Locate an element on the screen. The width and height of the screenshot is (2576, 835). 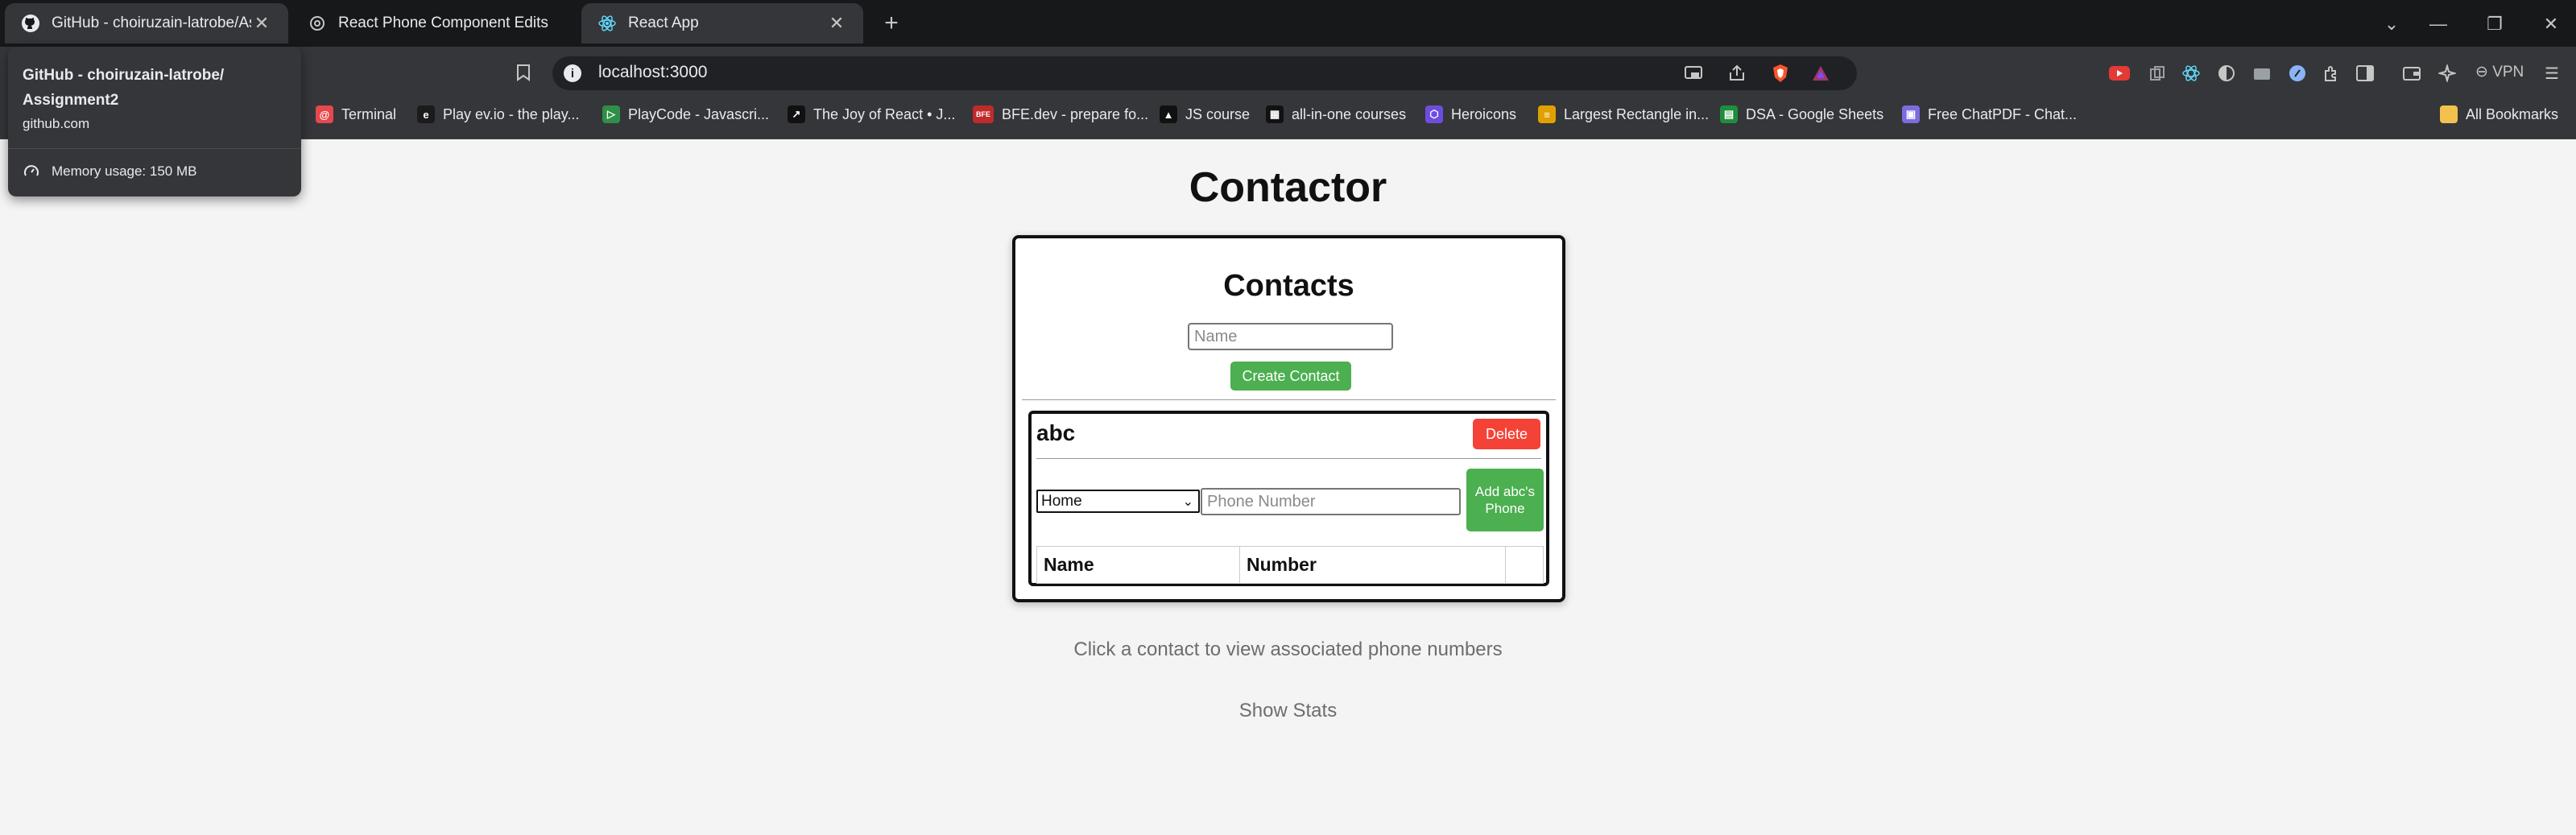
address-bar is located at coordinates (1205, 73).